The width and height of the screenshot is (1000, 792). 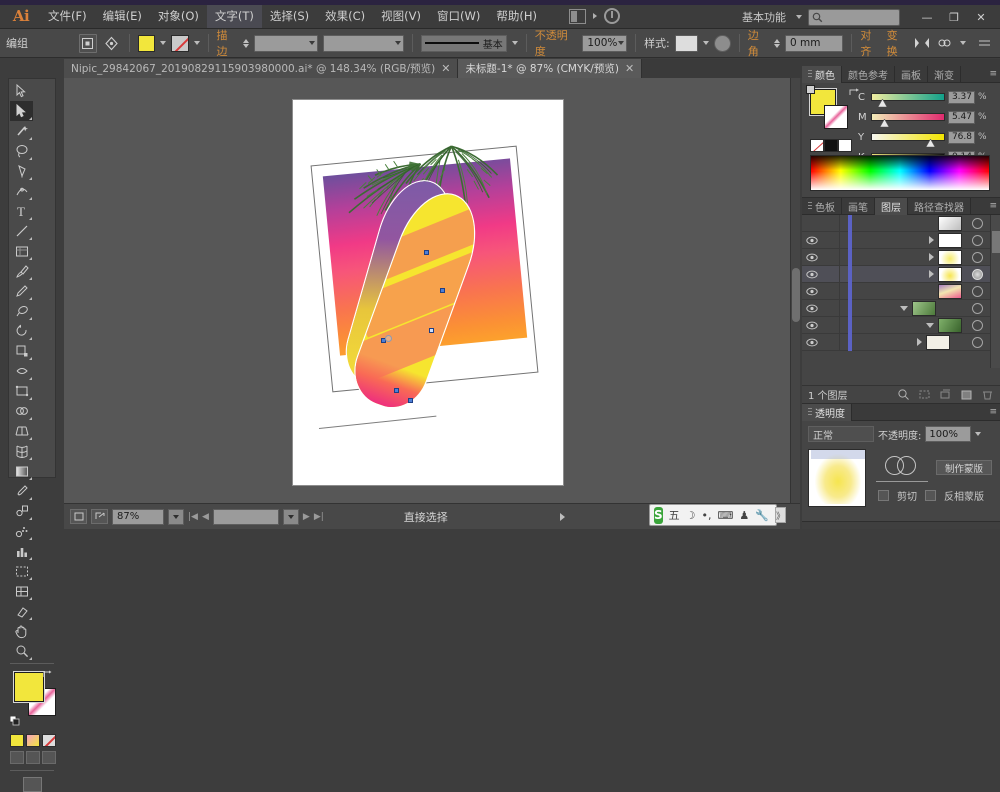 What do you see at coordinates (985, 43) in the screenshot?
I see `panel-options-icon` at bounding box center [985, 43].